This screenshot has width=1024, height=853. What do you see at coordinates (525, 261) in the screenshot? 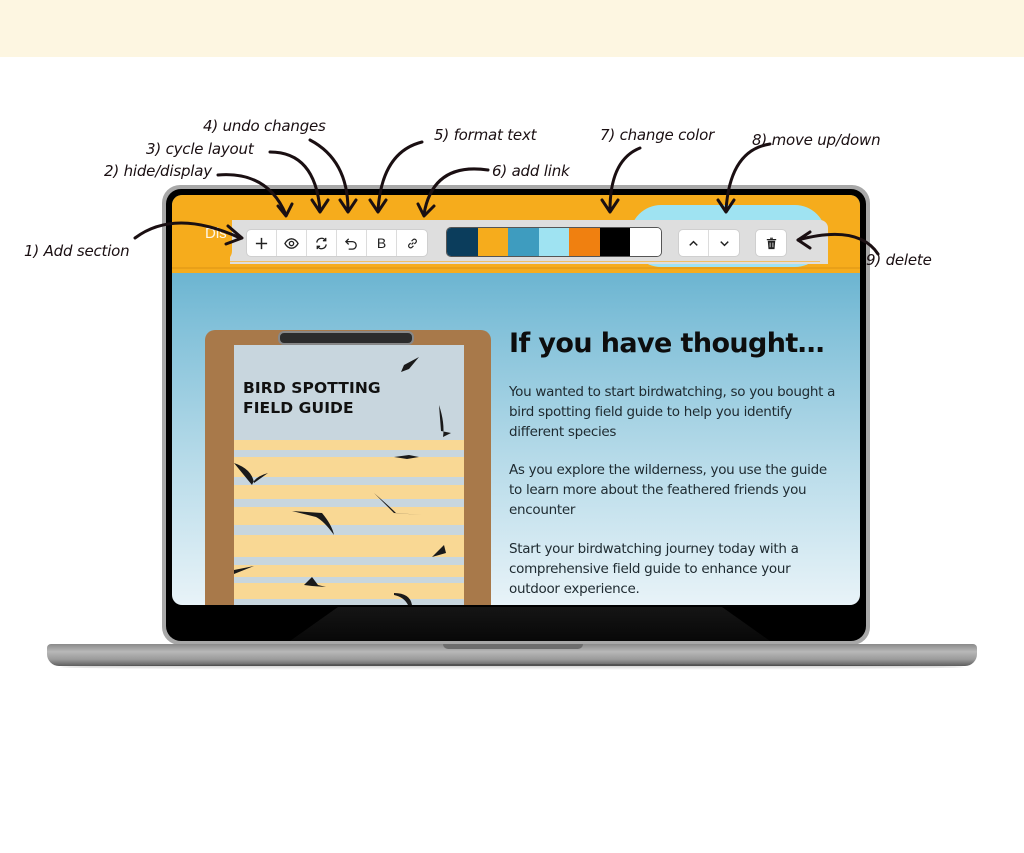
I see `toolbar-divider` at bounding box center [525, 261].